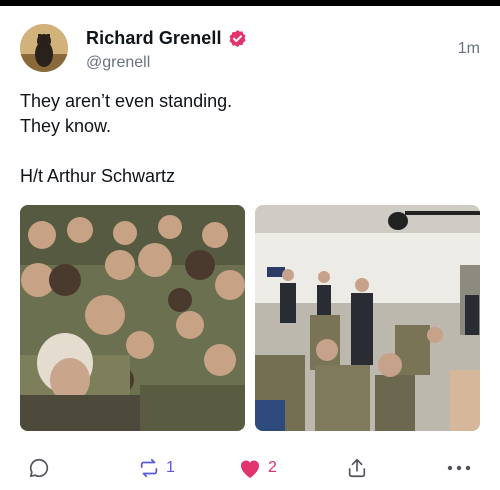  I want to click on share-button, so click(357, 468).